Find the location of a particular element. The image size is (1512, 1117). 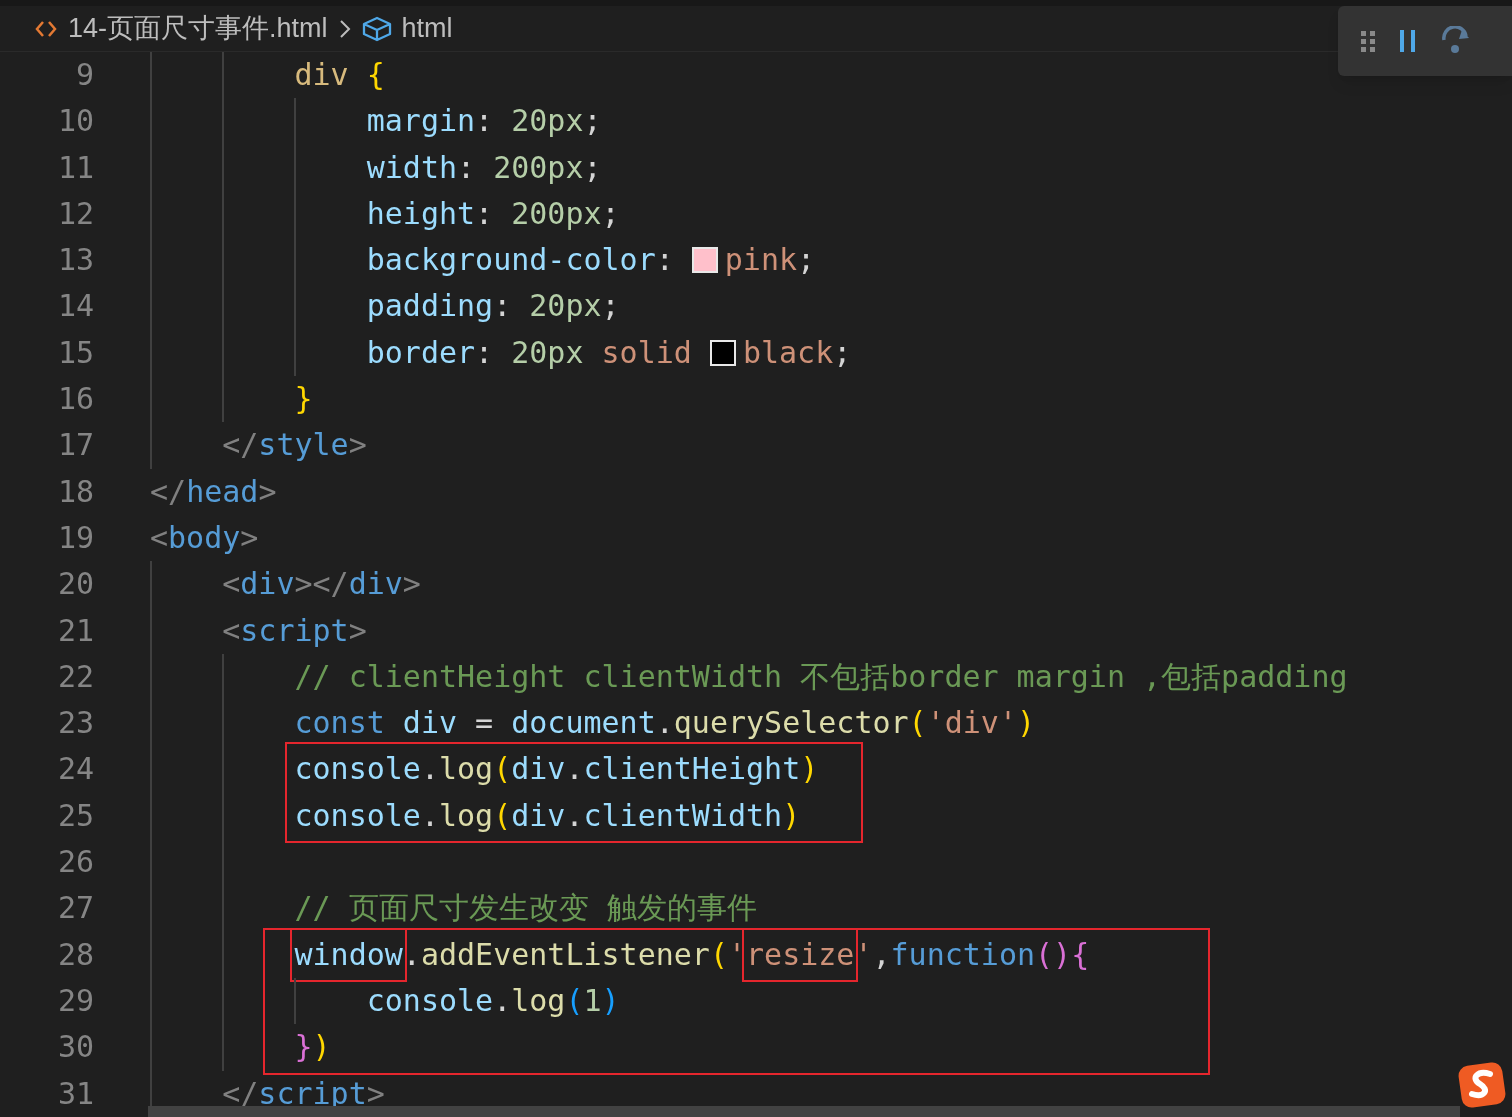

css-property: border is located at coordinates (421, 352).